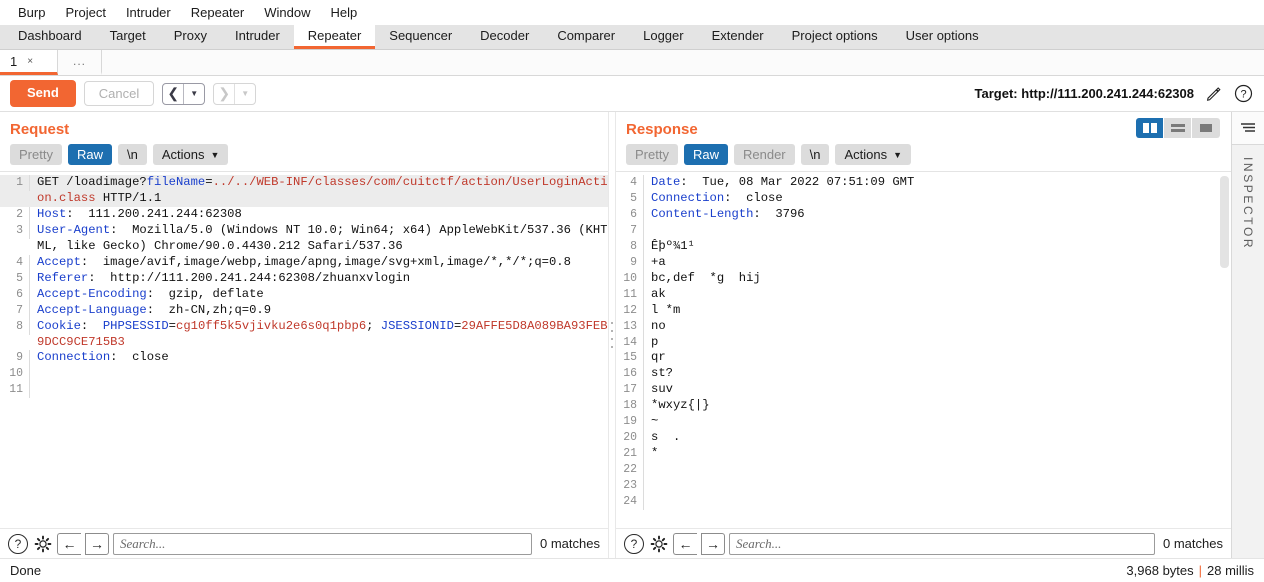 The height and width of the screenshot is (582, 1264). I want to click on repeater-tab-1: 1 ×, so click(29, 62).